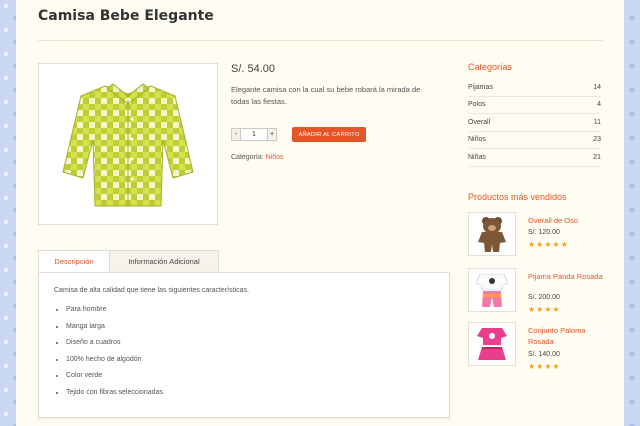  Describe the element at coordinates (114, 331) in the screenshot. I see `list-item: Manga larga` at that location.